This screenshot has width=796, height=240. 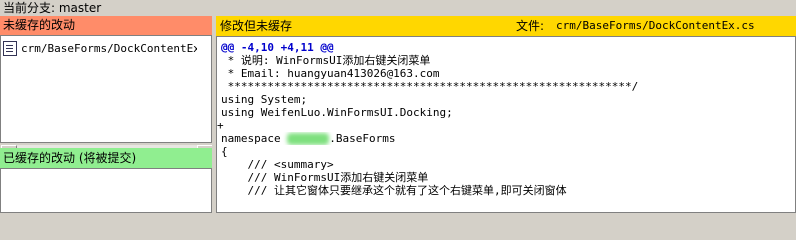 What do you see at coordinates (530, 26) in the screenshot?
I see `file-label: 文件:` at bounding box center [530, 26].